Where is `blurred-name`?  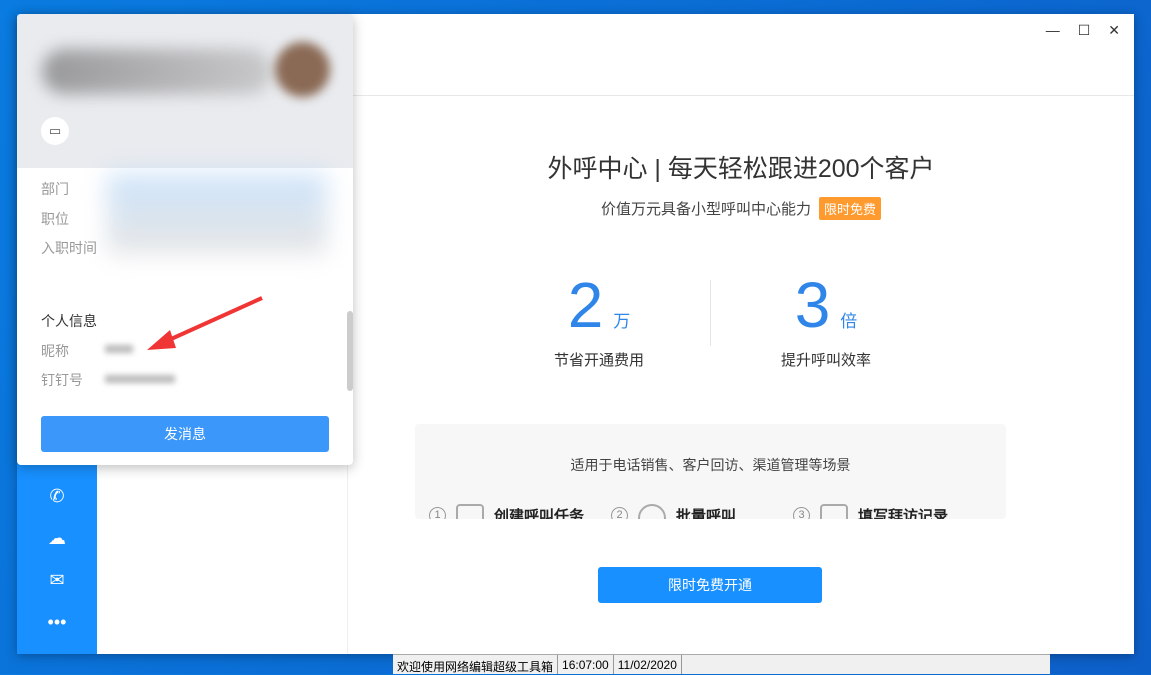
blurred-name is located at coordinates (157, 71).